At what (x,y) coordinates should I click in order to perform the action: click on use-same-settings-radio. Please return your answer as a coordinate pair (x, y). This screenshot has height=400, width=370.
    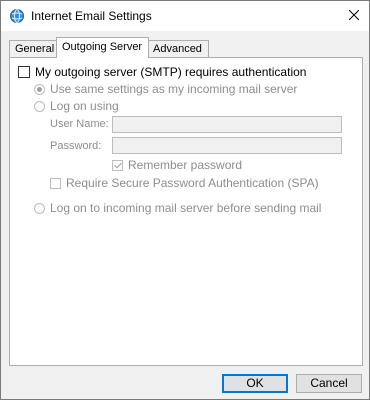
    Looking at the image, I should click on (39, 89).